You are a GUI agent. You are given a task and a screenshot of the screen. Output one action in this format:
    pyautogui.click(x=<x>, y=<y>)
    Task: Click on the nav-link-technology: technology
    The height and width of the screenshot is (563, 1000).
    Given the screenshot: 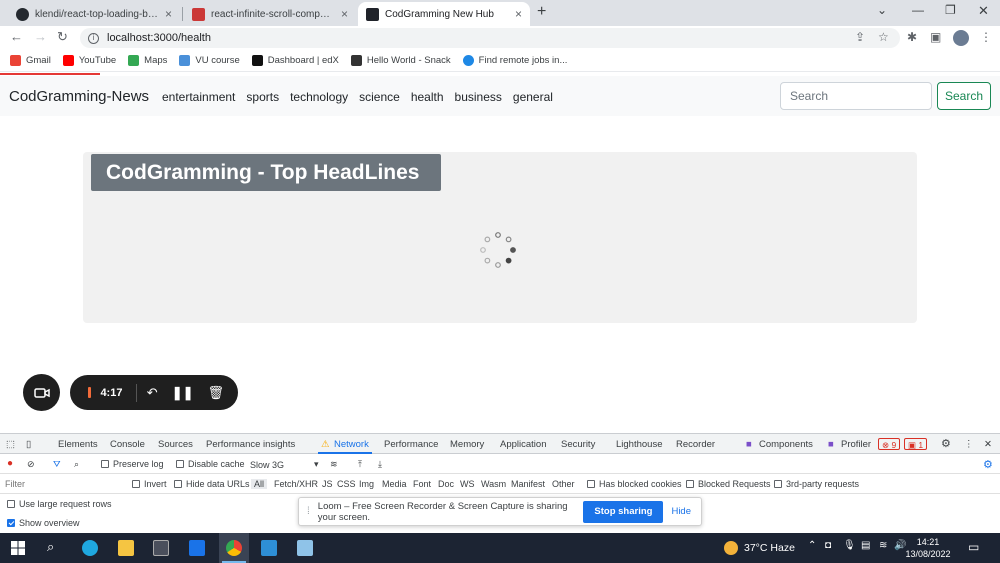 What is the action you would take?
    pyautogui.click(x=319, y=97)
    